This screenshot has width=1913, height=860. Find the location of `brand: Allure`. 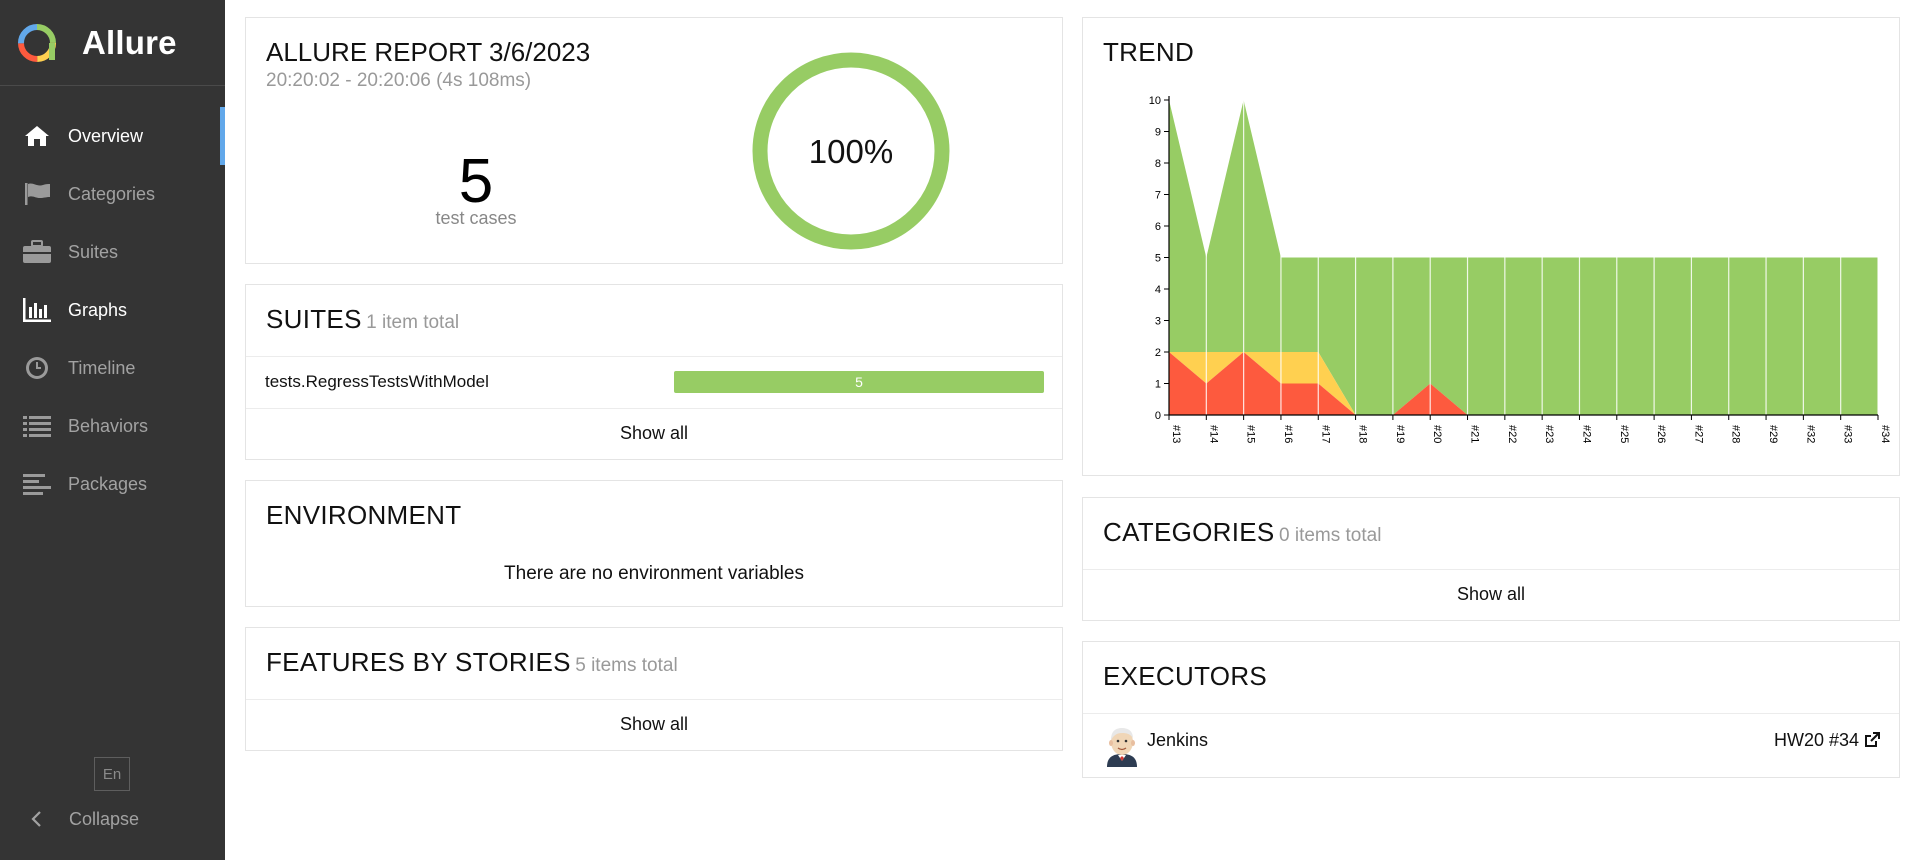

brand: Allure is located at coordinates (112, 43).